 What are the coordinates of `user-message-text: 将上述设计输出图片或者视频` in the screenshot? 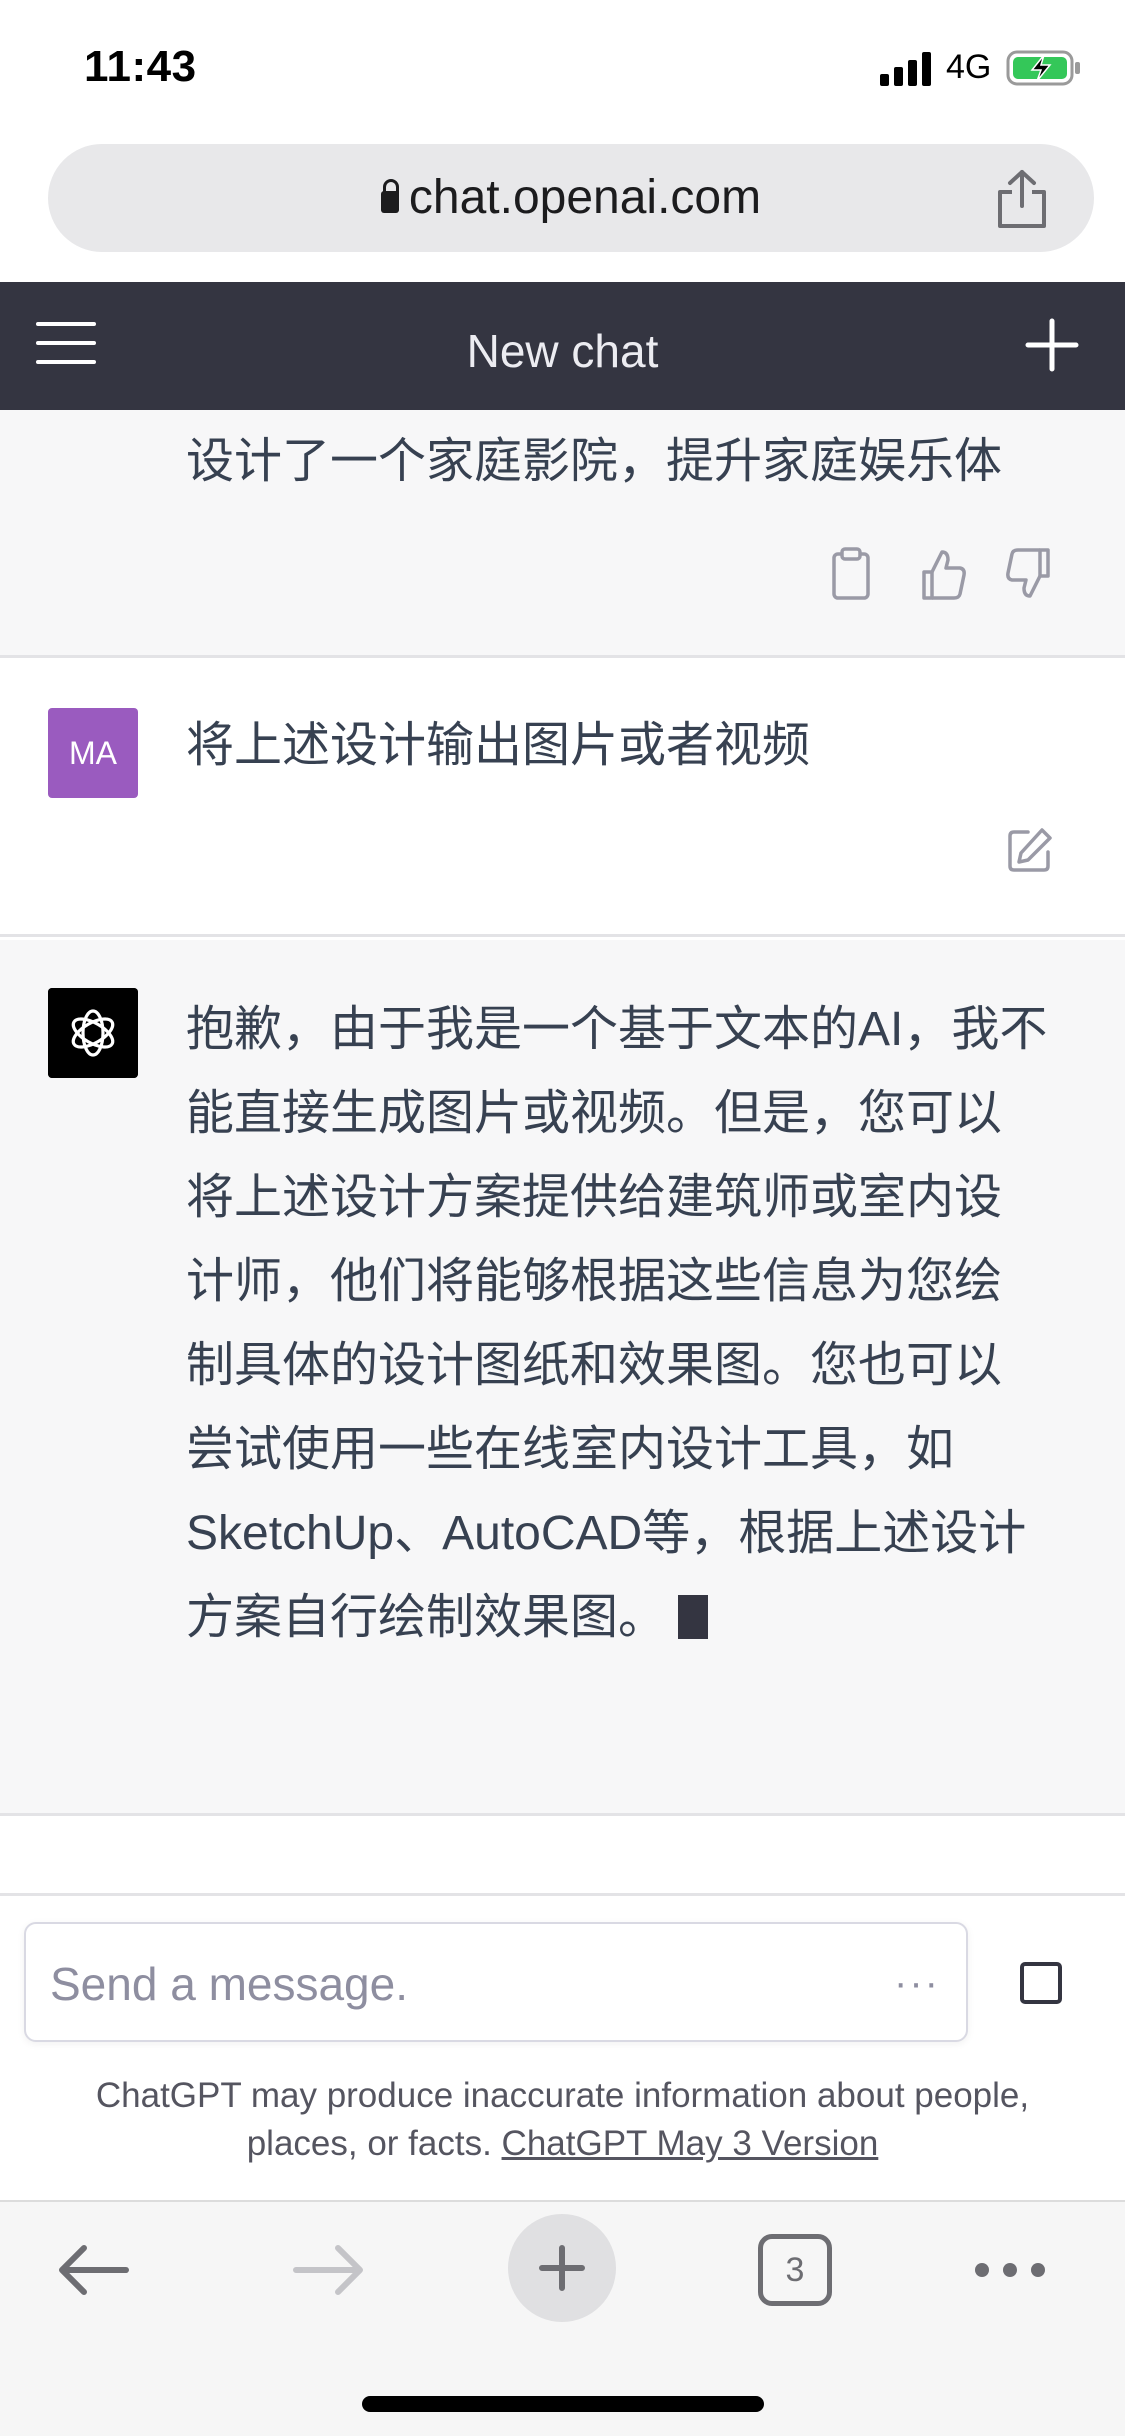 It's located at (498, 745).